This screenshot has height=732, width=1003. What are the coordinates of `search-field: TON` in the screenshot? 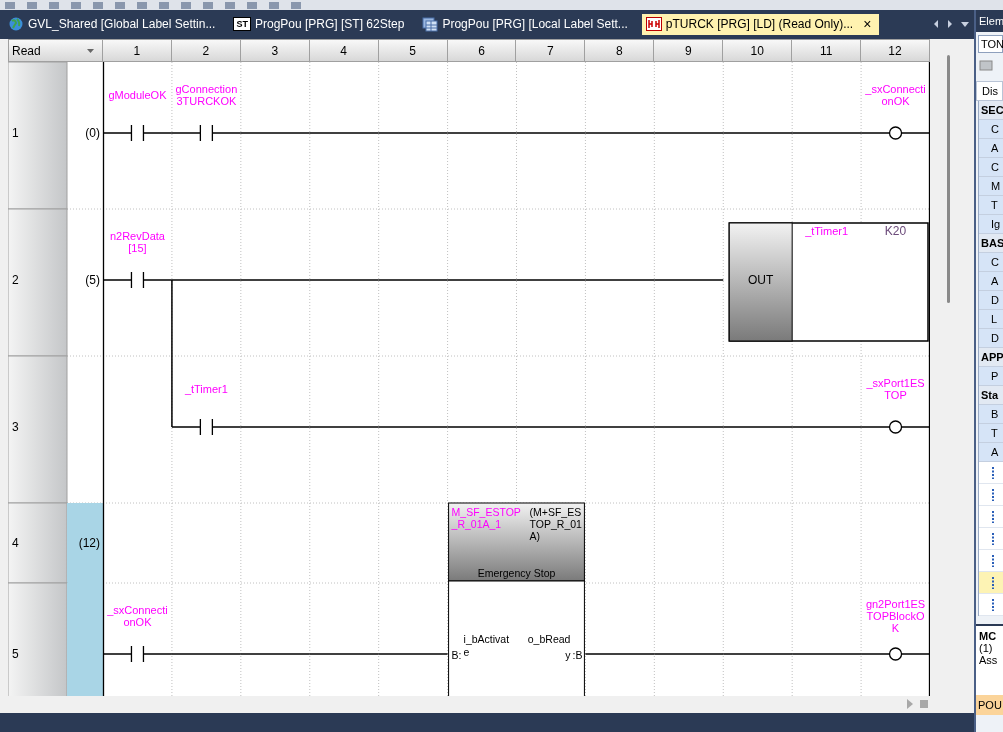 It's located at (990, 44).